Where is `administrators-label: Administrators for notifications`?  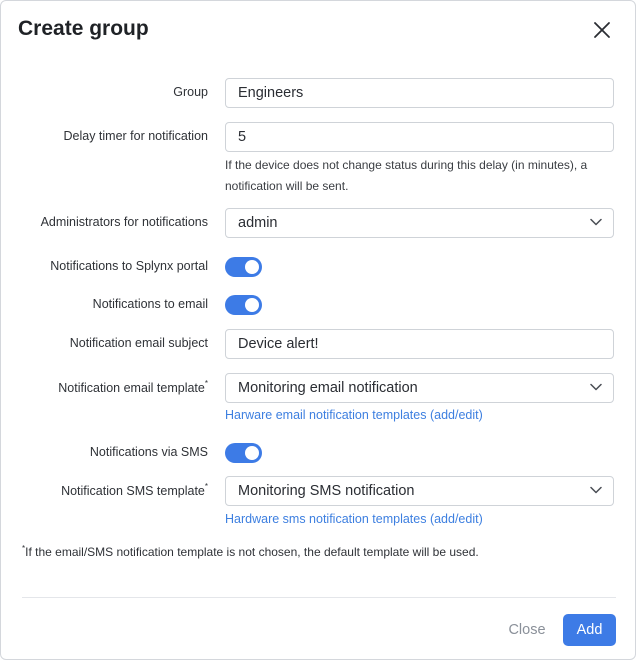 administrators-label: Administrators for notifications is located at coordinates (124, 222).